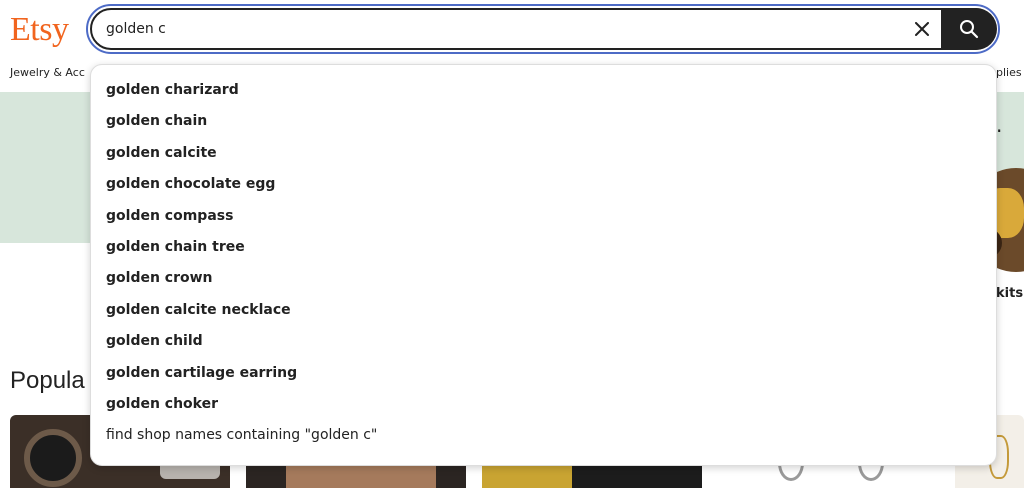 This screenshot has width=1024, height=488. I want to click on suggestion-item: golden calcite, so click(543, 153).